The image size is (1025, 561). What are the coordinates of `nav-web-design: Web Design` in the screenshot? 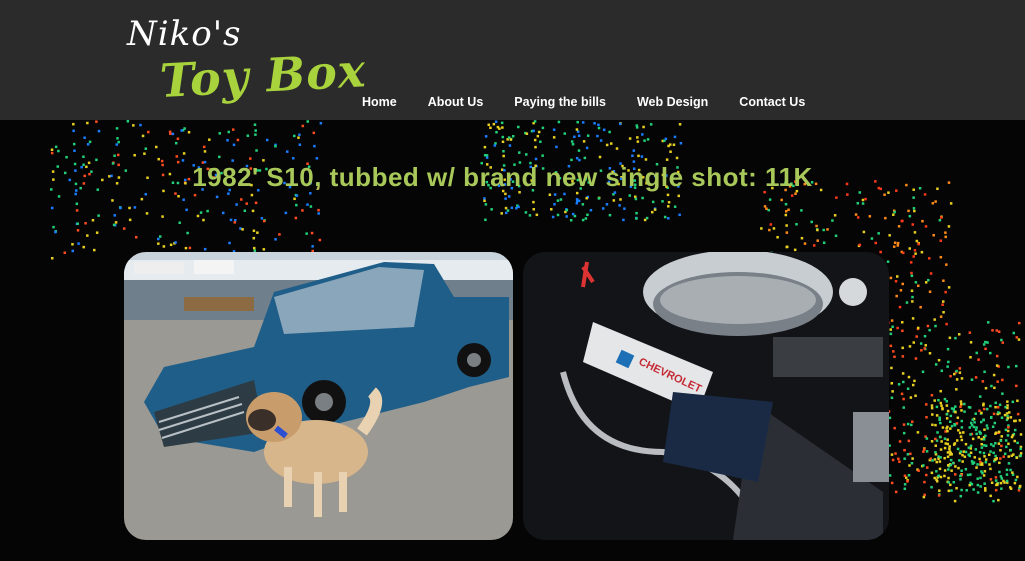 It's located at (672, 102).